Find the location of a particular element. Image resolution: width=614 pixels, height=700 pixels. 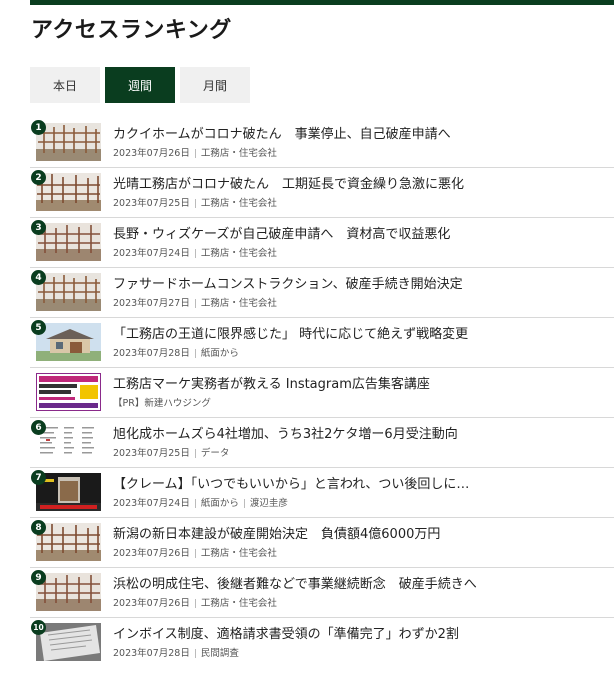

article-category: 民間調査 is located at coordinates (220, 653).